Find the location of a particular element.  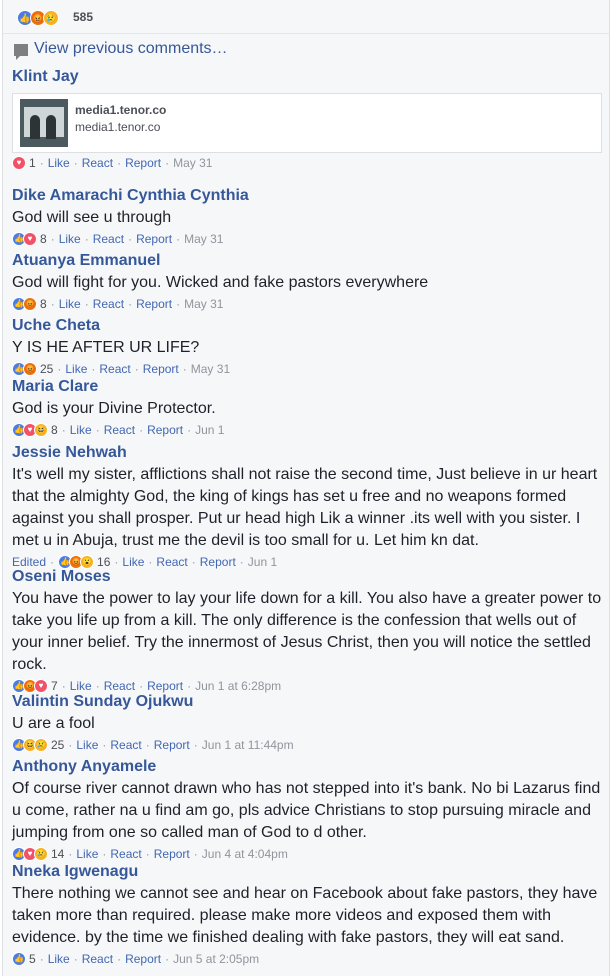

comment-actions: 👍 ♥ 8 · Like · React · Report · May 31 is located at coordinates (308, 239).